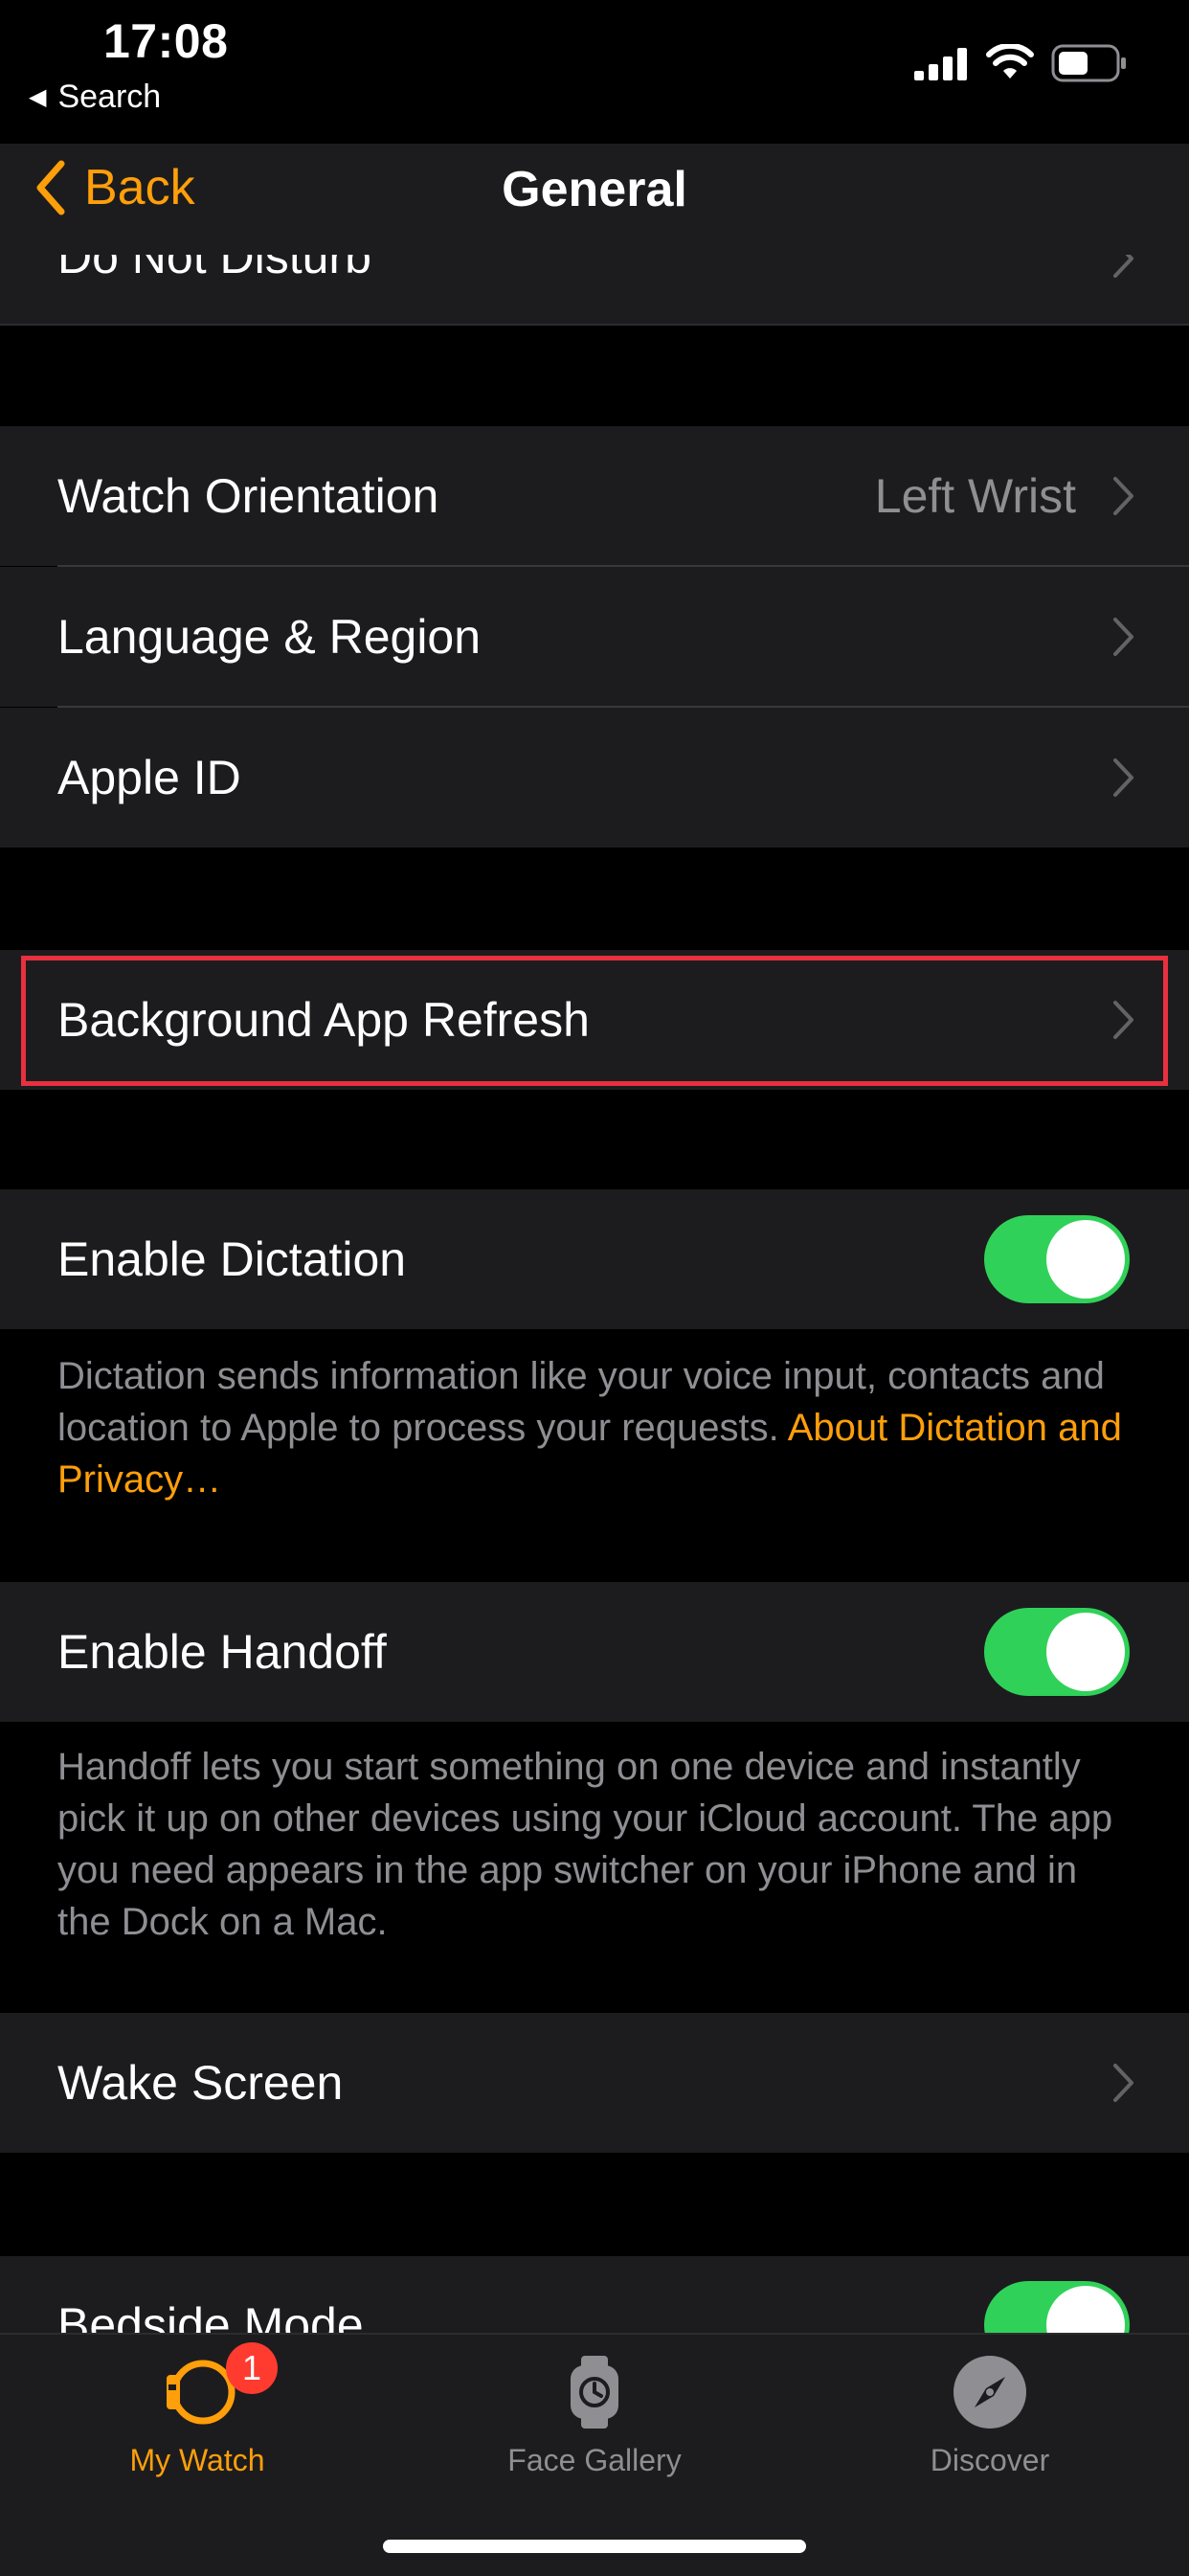 Image resolution: width=1189 pixels, height=2576 pixels. Describe the element at coordinates (594, 637) in the screenshot. I see `row-language-region: Language & Region` at that location.